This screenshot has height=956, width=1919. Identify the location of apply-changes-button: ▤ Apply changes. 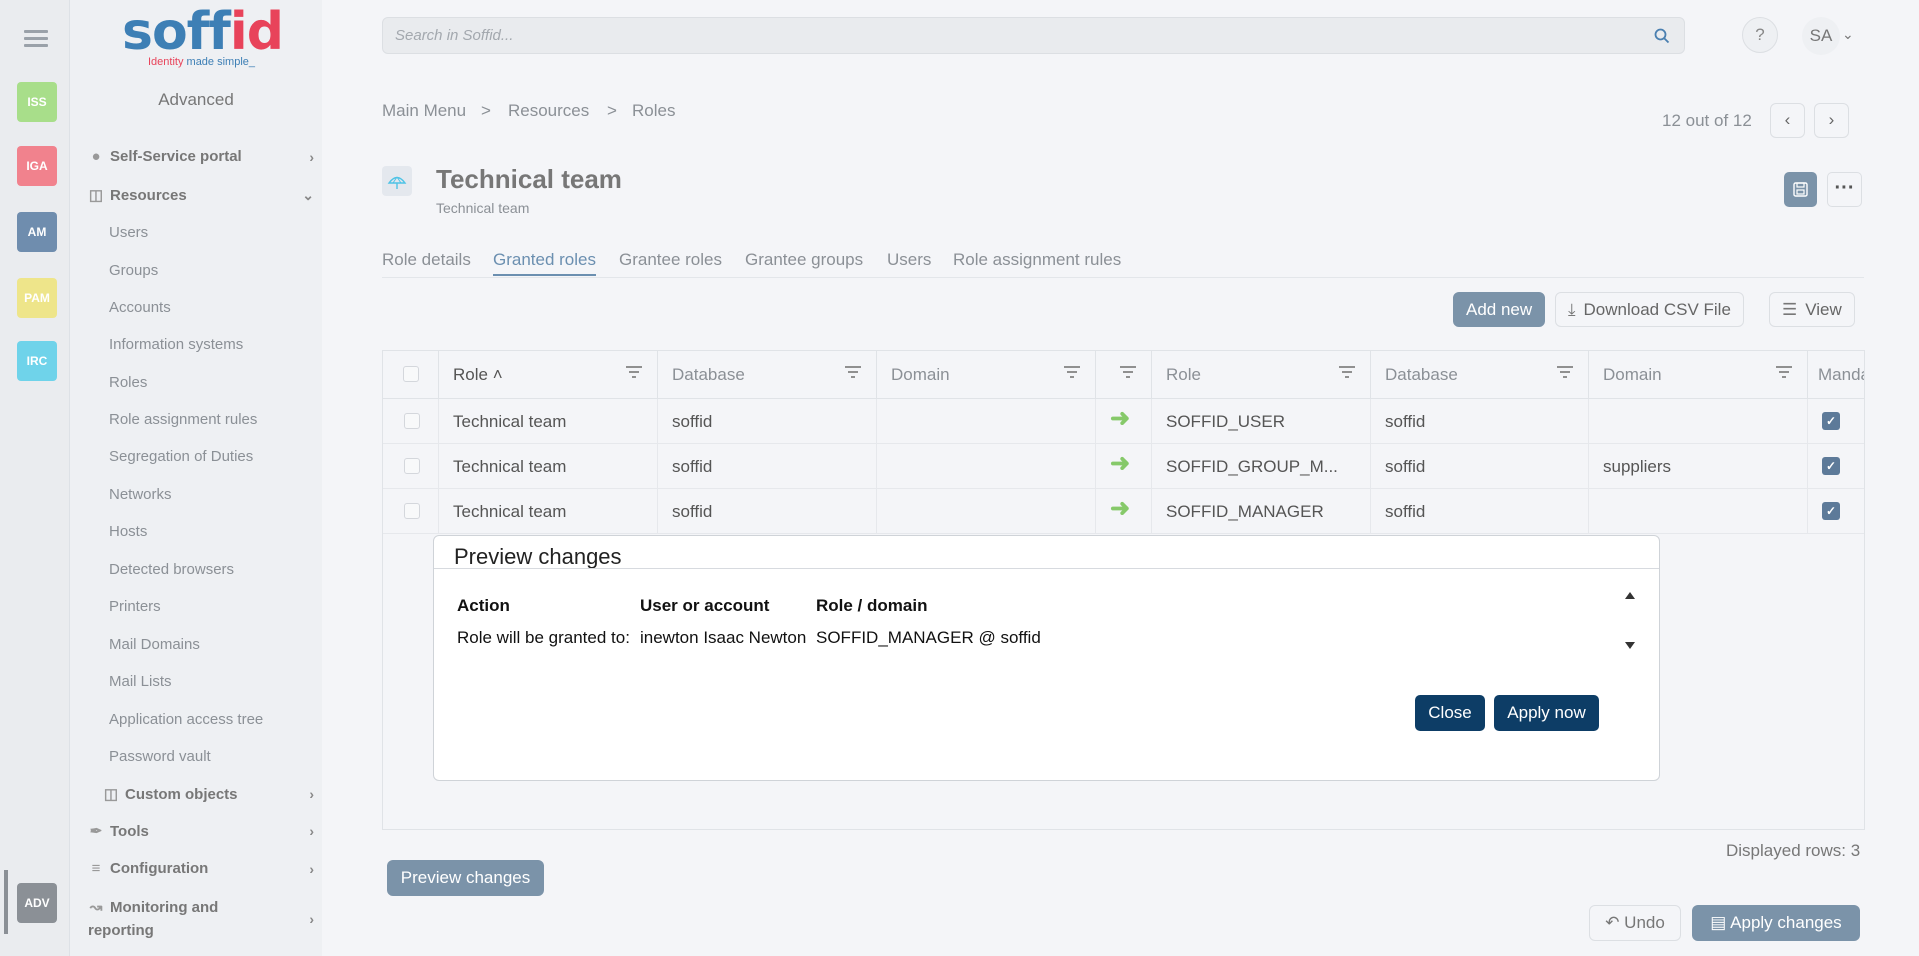
(1776, 923).